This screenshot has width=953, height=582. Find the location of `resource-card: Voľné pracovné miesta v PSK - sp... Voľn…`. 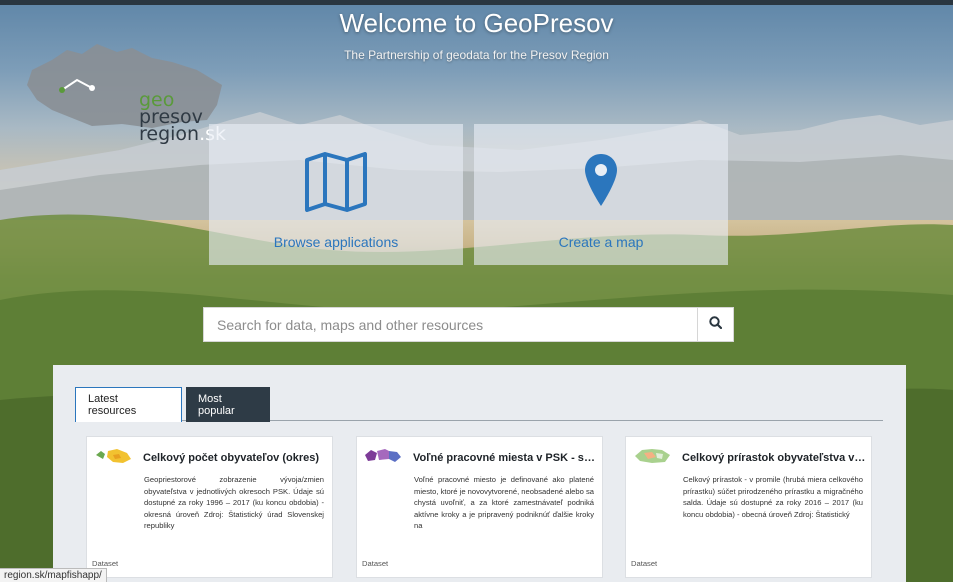

resource-card: Voľné pracovné miesta v PSK - sp... Voľn… is located at coordinates (479, 507).